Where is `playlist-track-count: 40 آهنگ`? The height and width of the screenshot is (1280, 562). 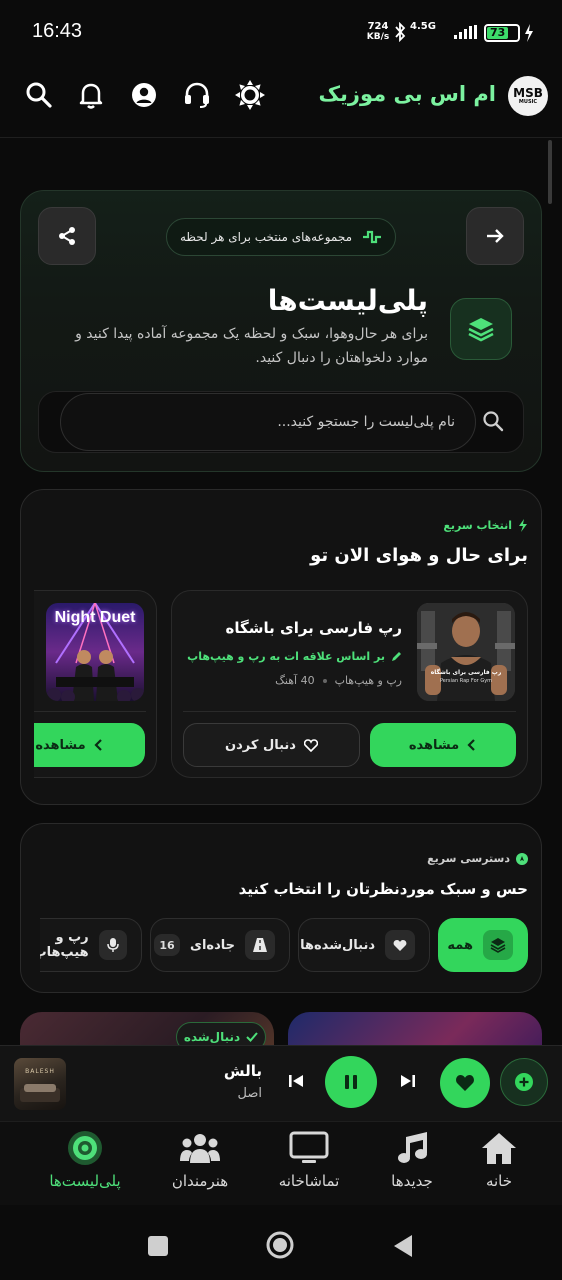
playlist-track-count: 40 آهنگ is located at coordinates (295, 680).